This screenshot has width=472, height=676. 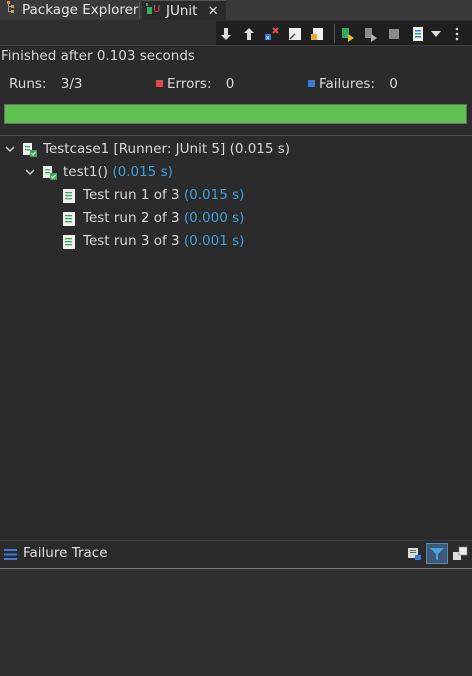 I want to click on run-status-text: Finished after 0.103 seconds, so click(x=98, y=56).